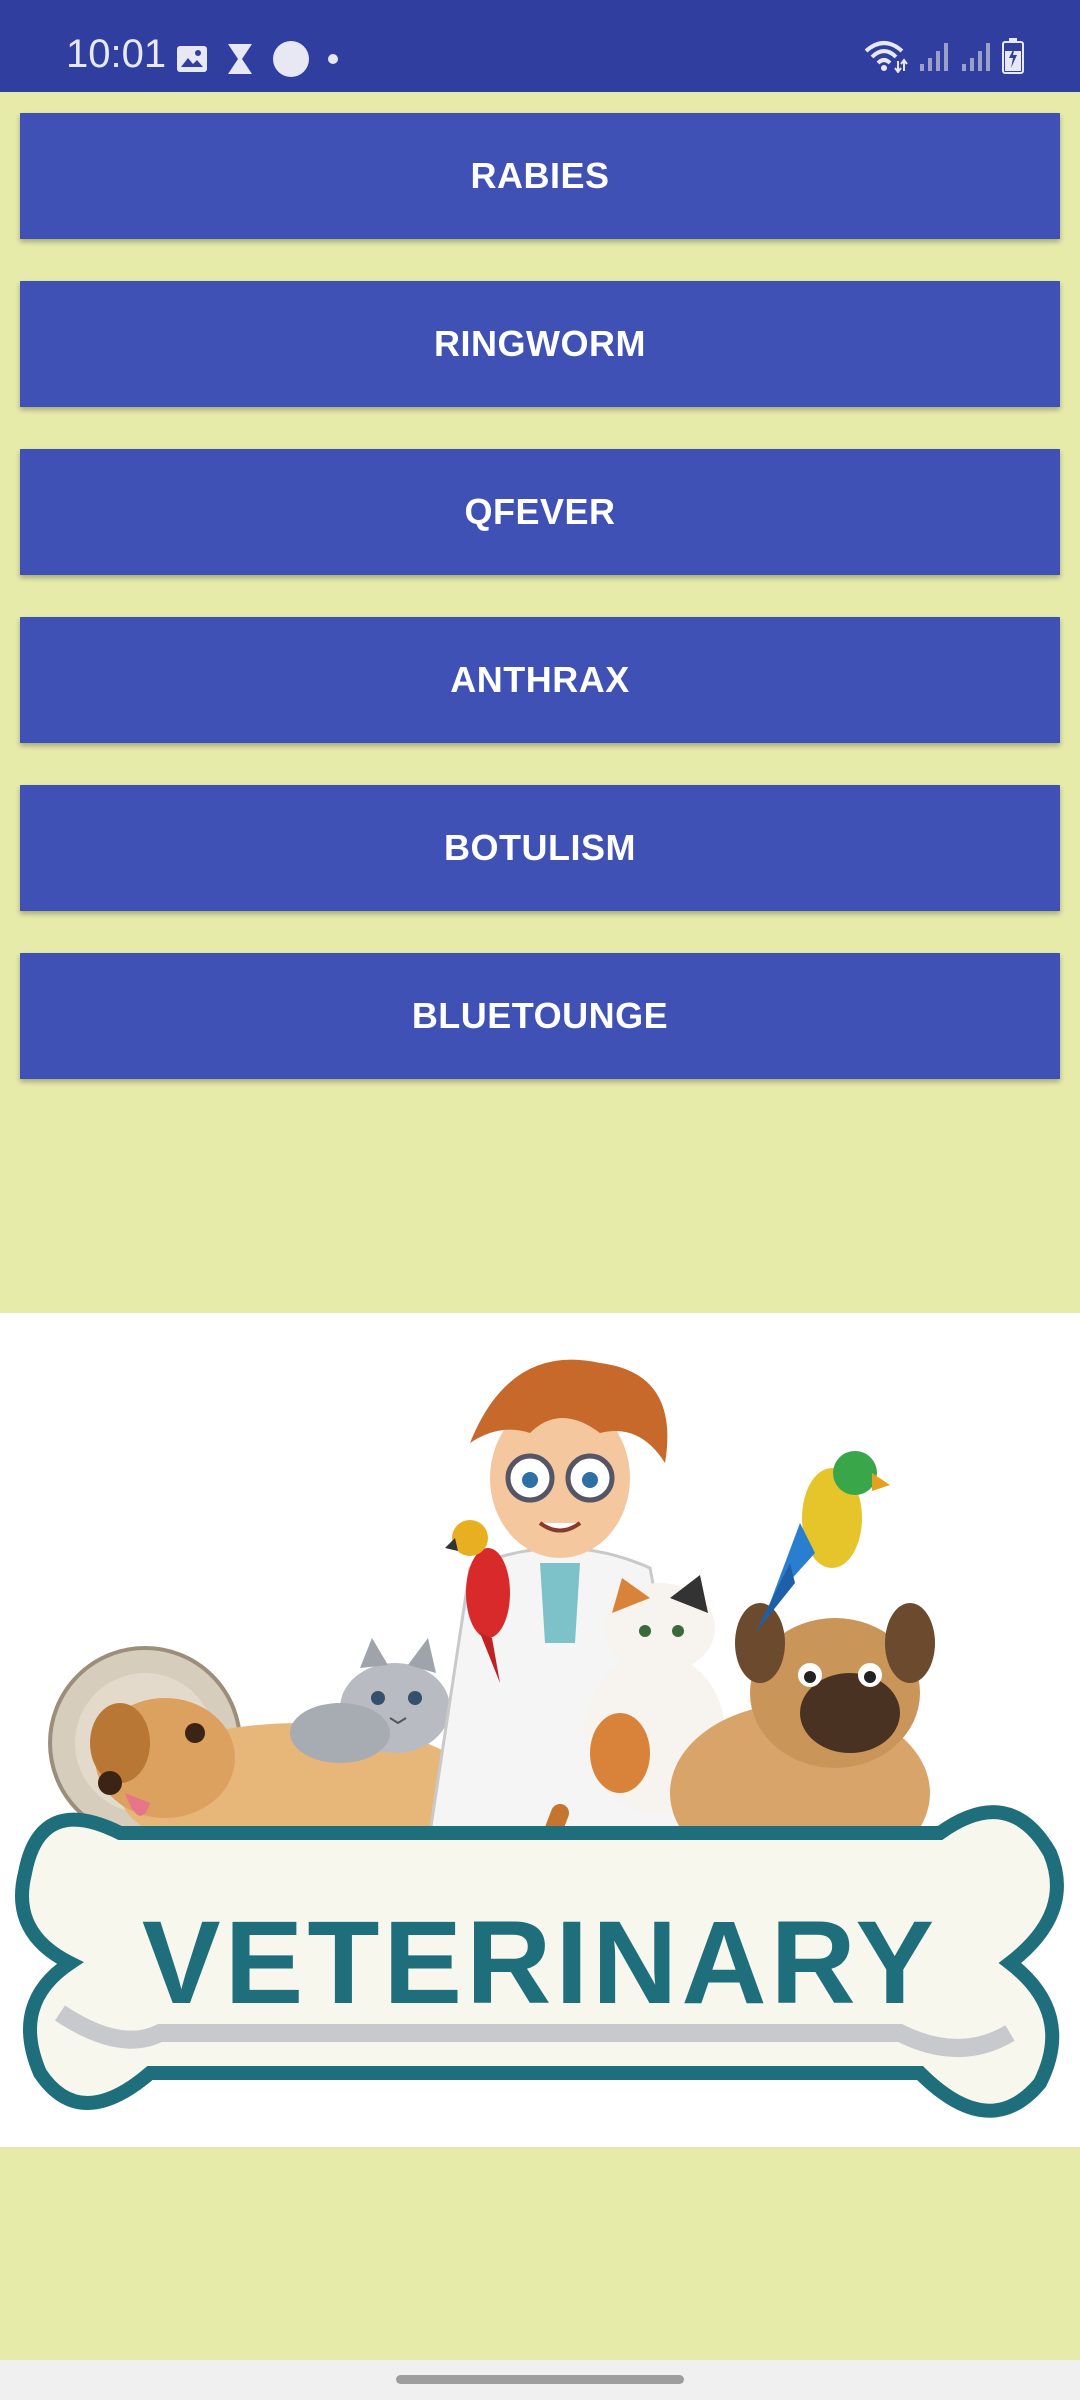  What do you see at coordinates (540, 46) in the screenshot?
I see `status-bar: 10:01` at bounding box center [540, 46].